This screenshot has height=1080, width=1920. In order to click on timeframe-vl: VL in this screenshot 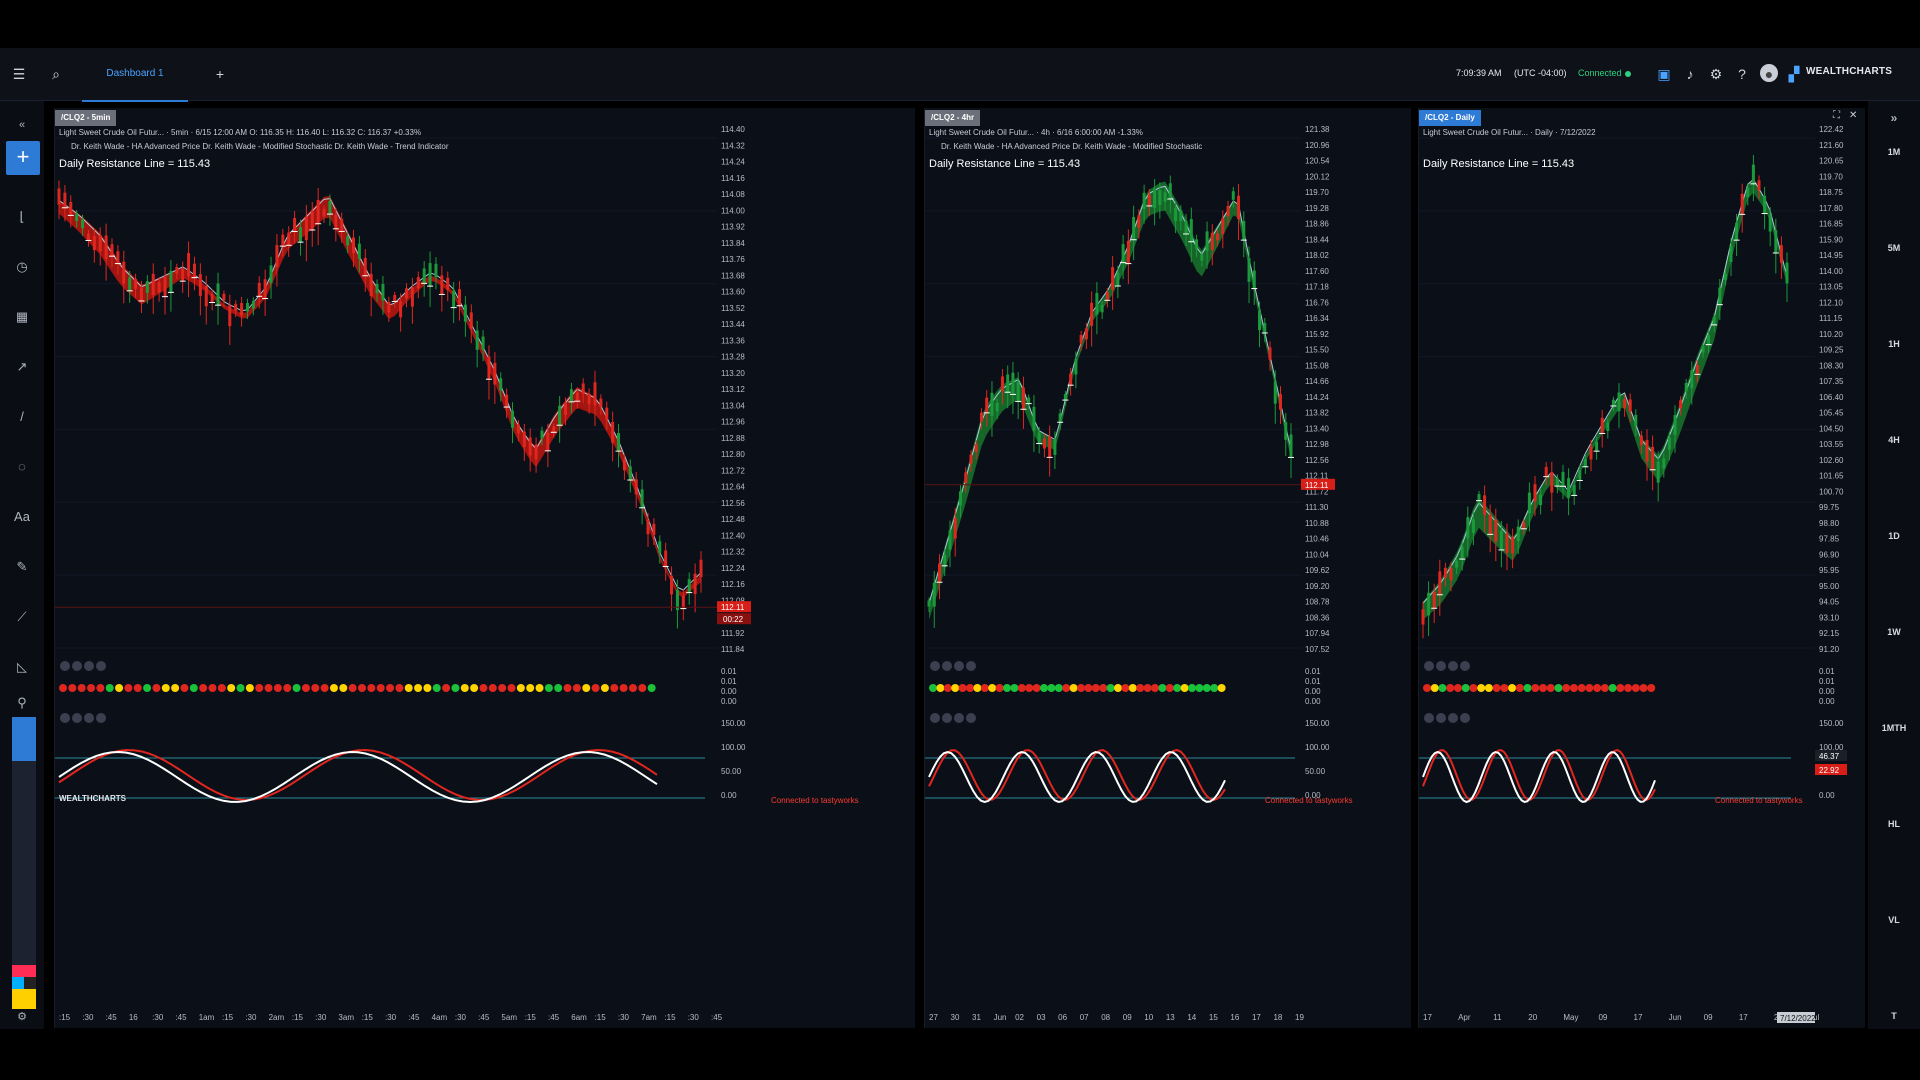, I will do `click(1894, 920)`.